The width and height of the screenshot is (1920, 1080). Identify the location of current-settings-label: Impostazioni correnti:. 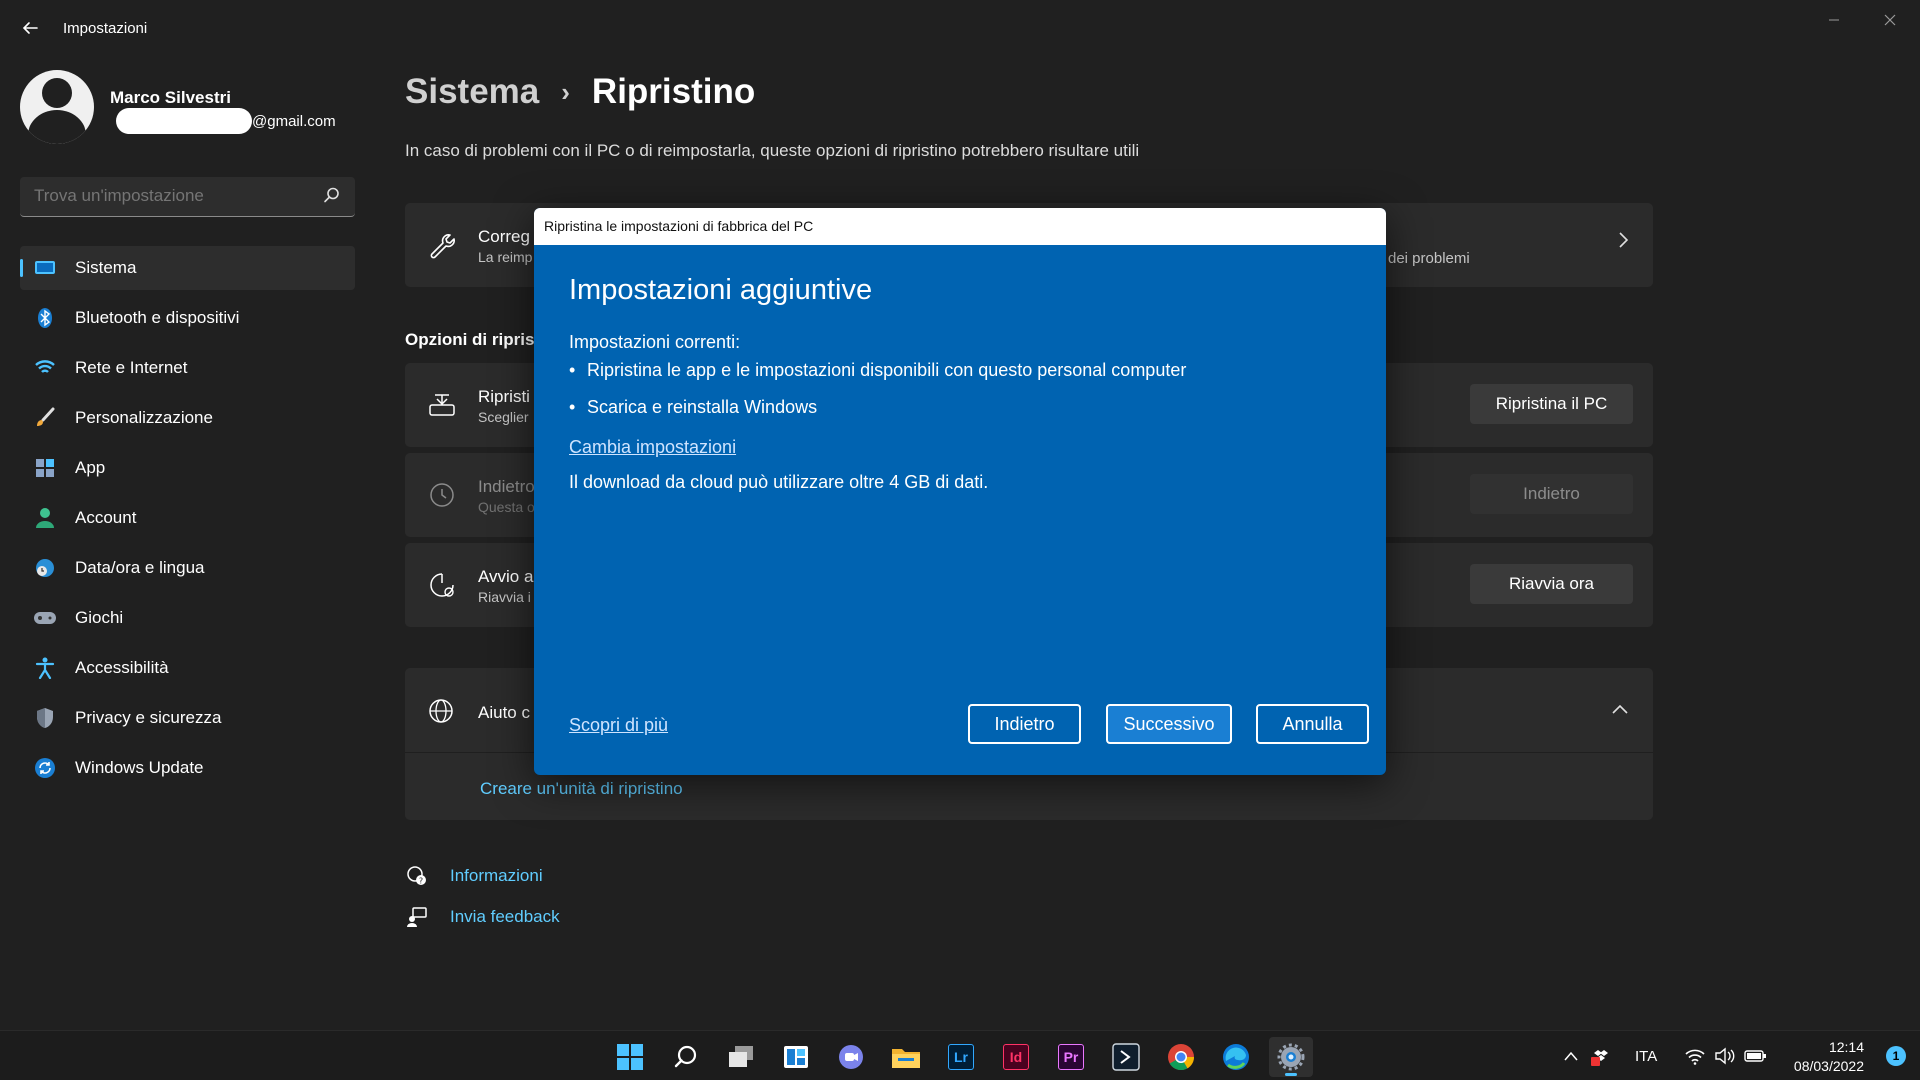
(655, 342).